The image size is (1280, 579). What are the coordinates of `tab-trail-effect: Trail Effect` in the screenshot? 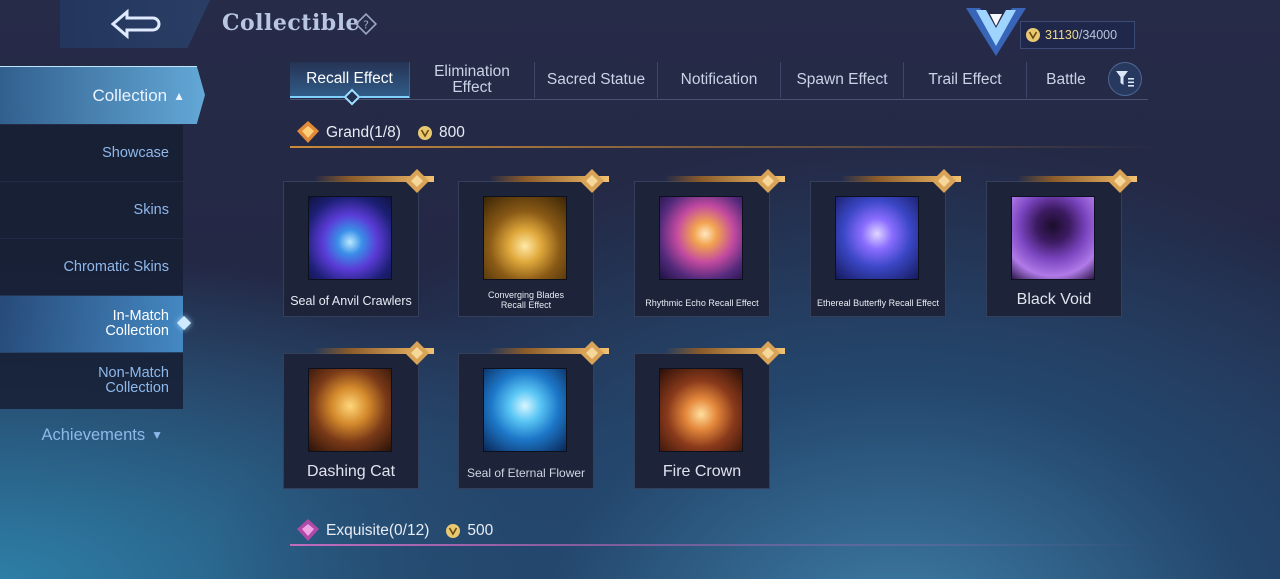 It's located at (965, 79).